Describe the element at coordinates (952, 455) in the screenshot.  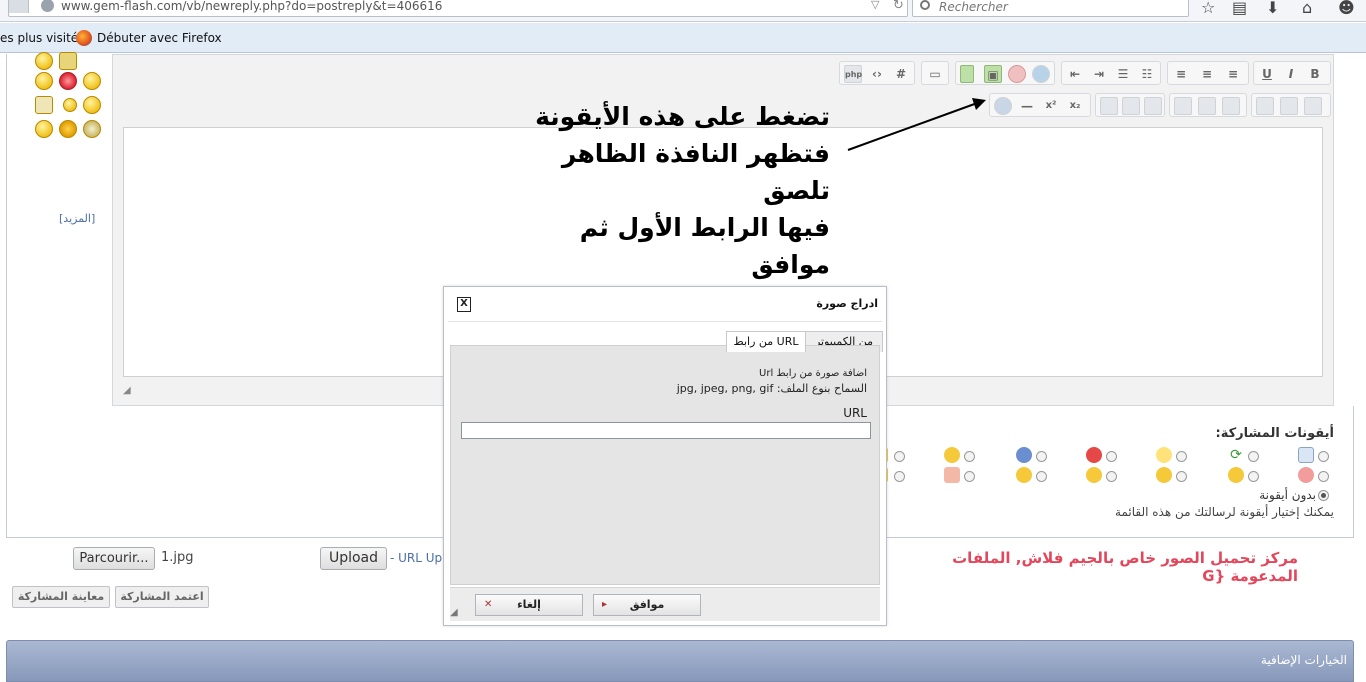
I see `cool-smiley-icon` at that location.